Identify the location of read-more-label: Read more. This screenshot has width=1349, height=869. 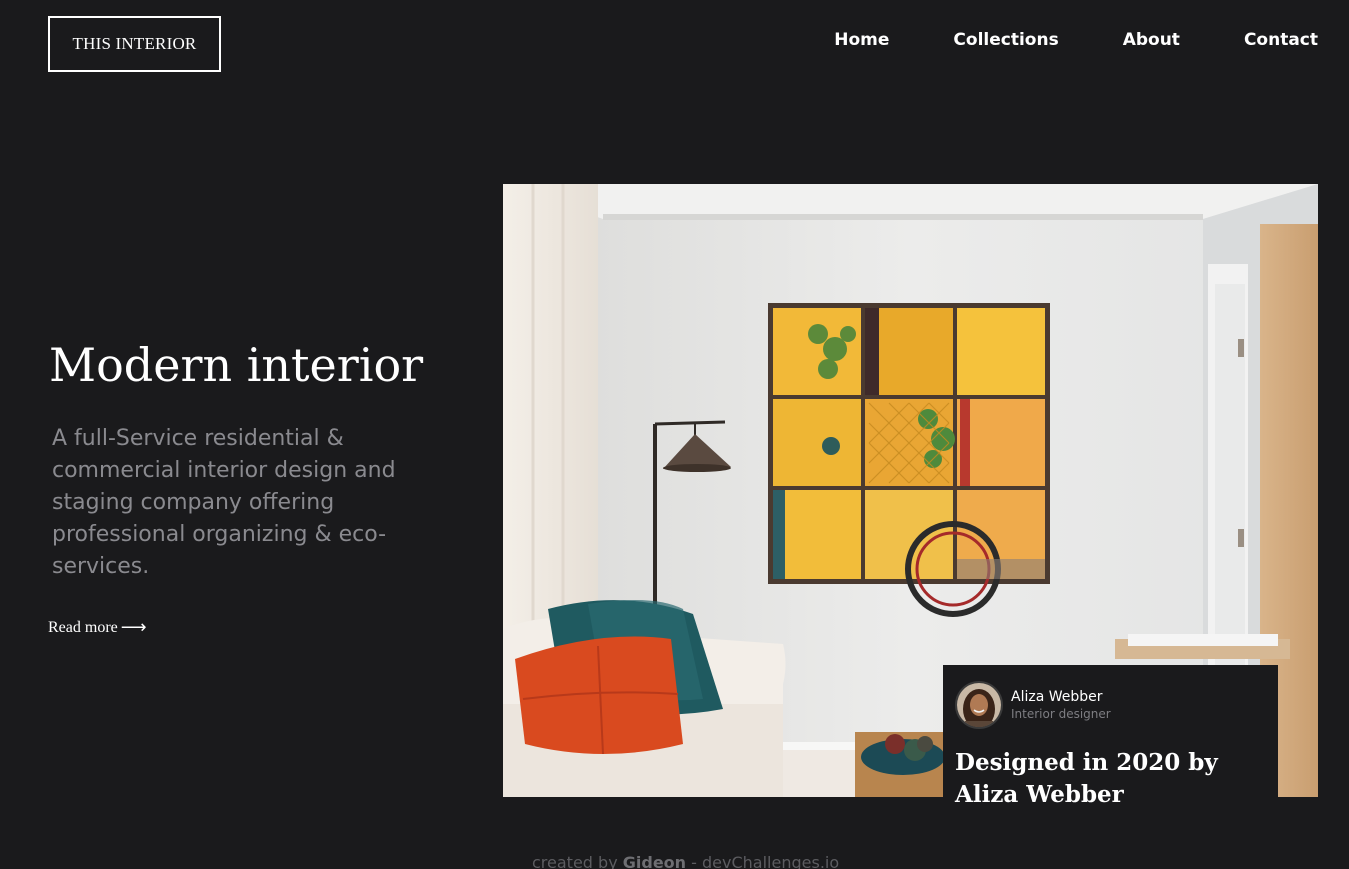
(83, 627).